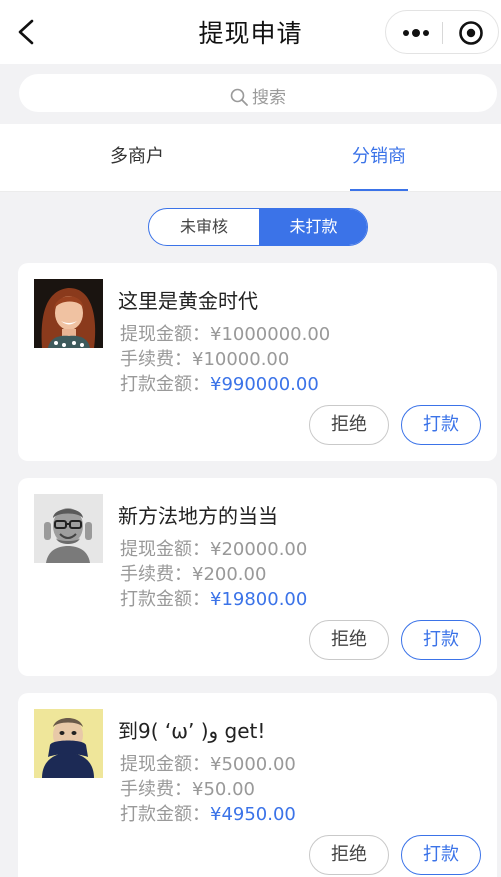 Image resolution: width=501 pixels, height=877 pixels. I want to click on user-name: 这里是黄金时代, so click(188, 301).